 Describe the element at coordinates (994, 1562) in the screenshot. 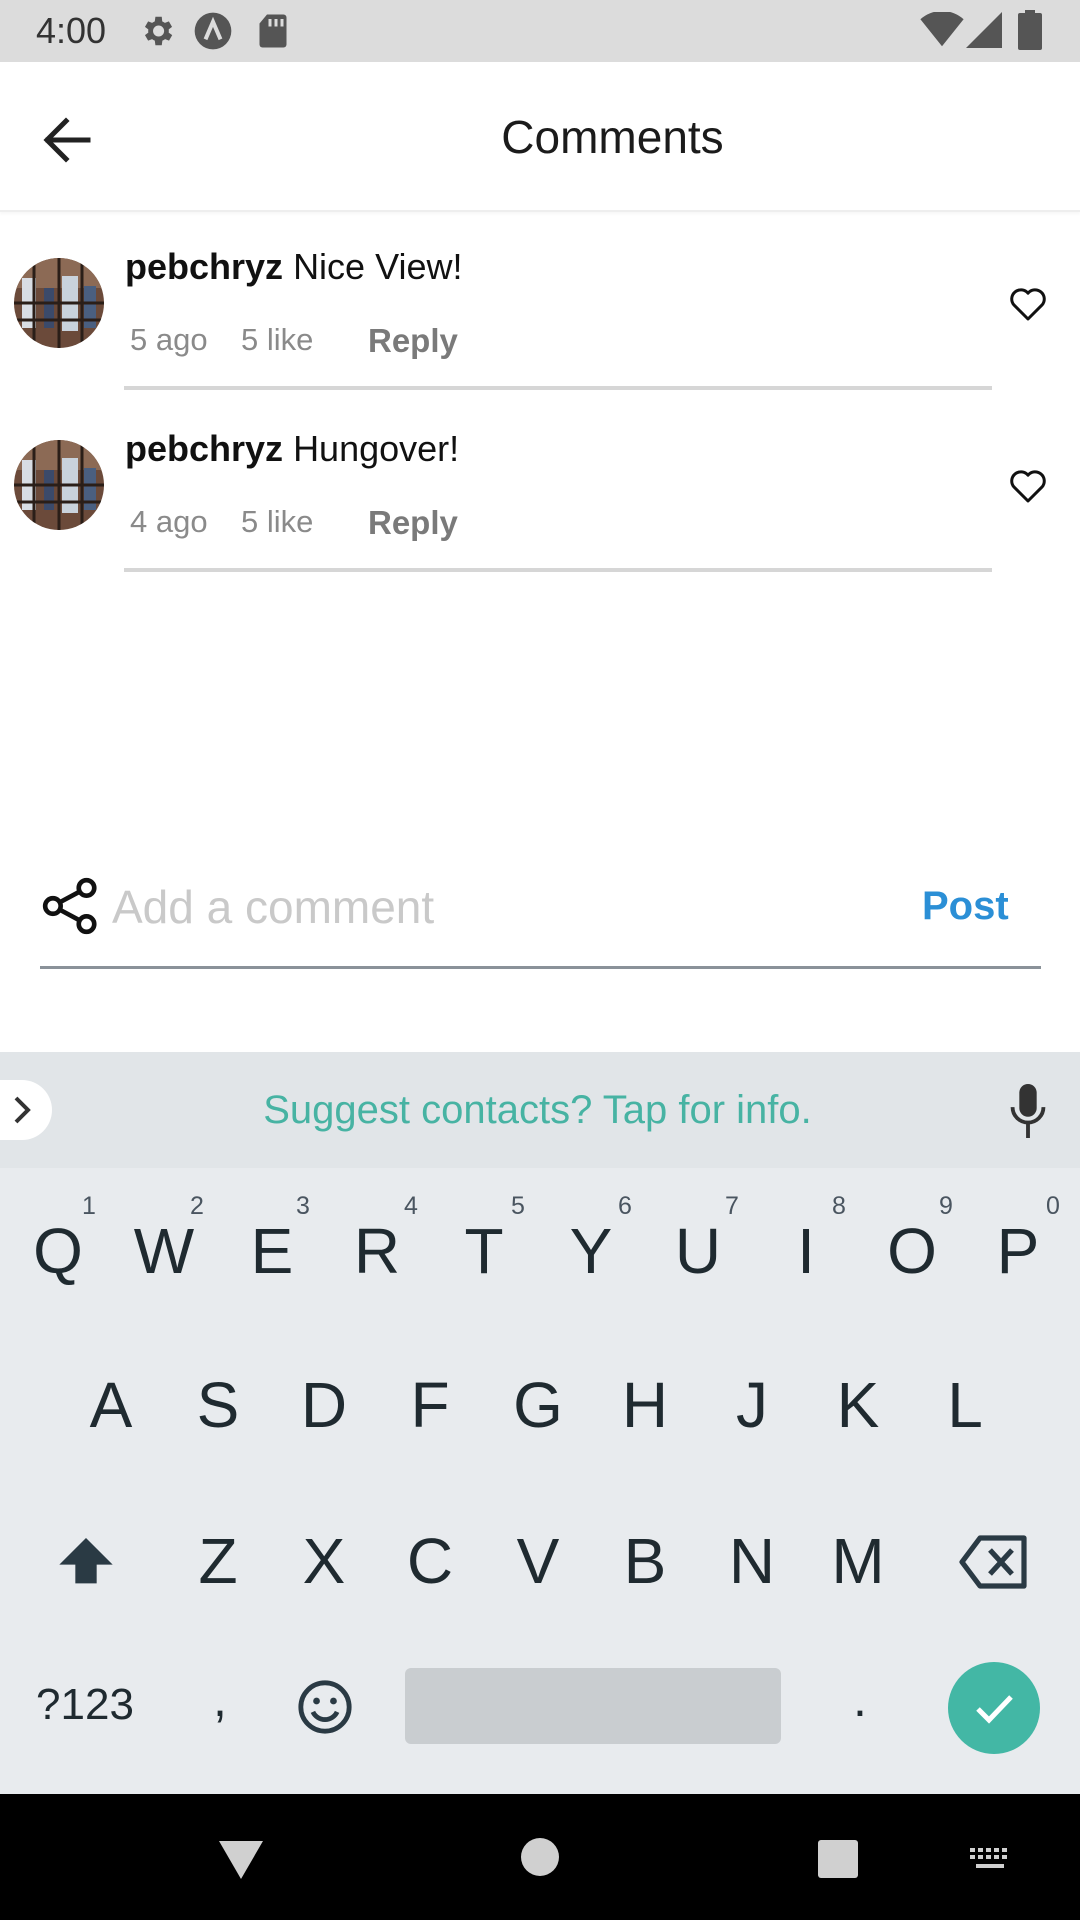

I see `backspace-icon` at that location.